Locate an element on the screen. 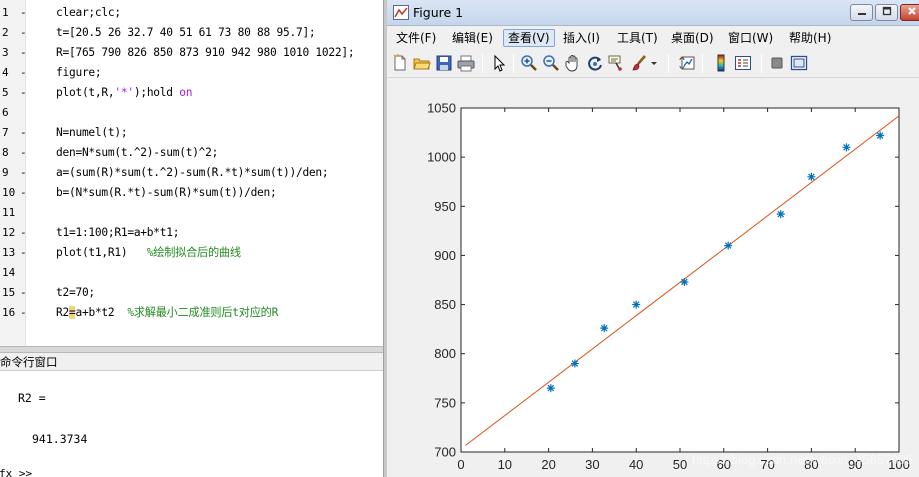  show-plot-tools-icon is located at coordinates (799, 63).